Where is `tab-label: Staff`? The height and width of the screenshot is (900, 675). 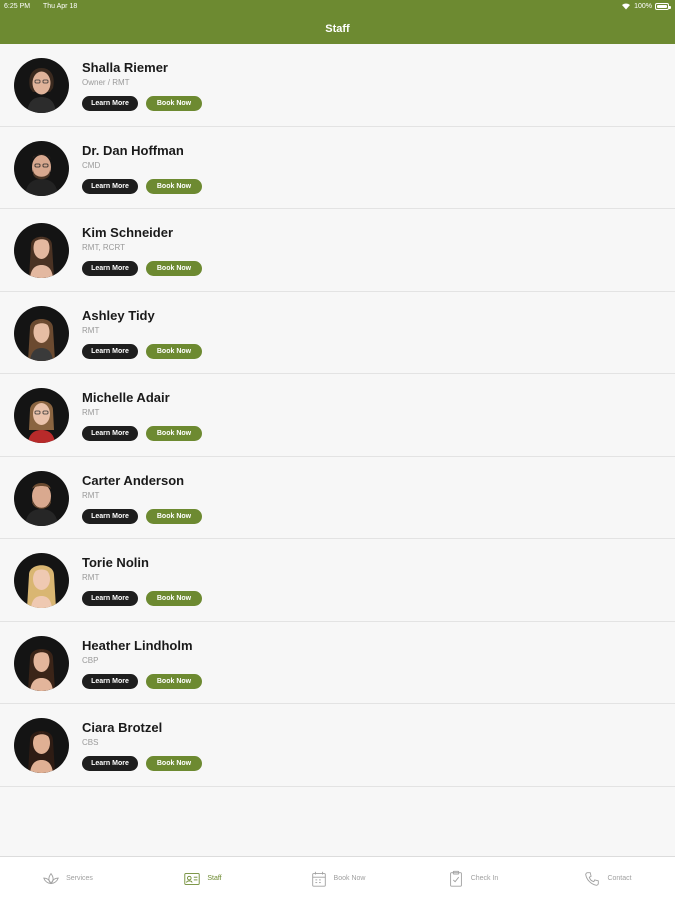
tab-label: Staff is located at coordinates (214, 878).